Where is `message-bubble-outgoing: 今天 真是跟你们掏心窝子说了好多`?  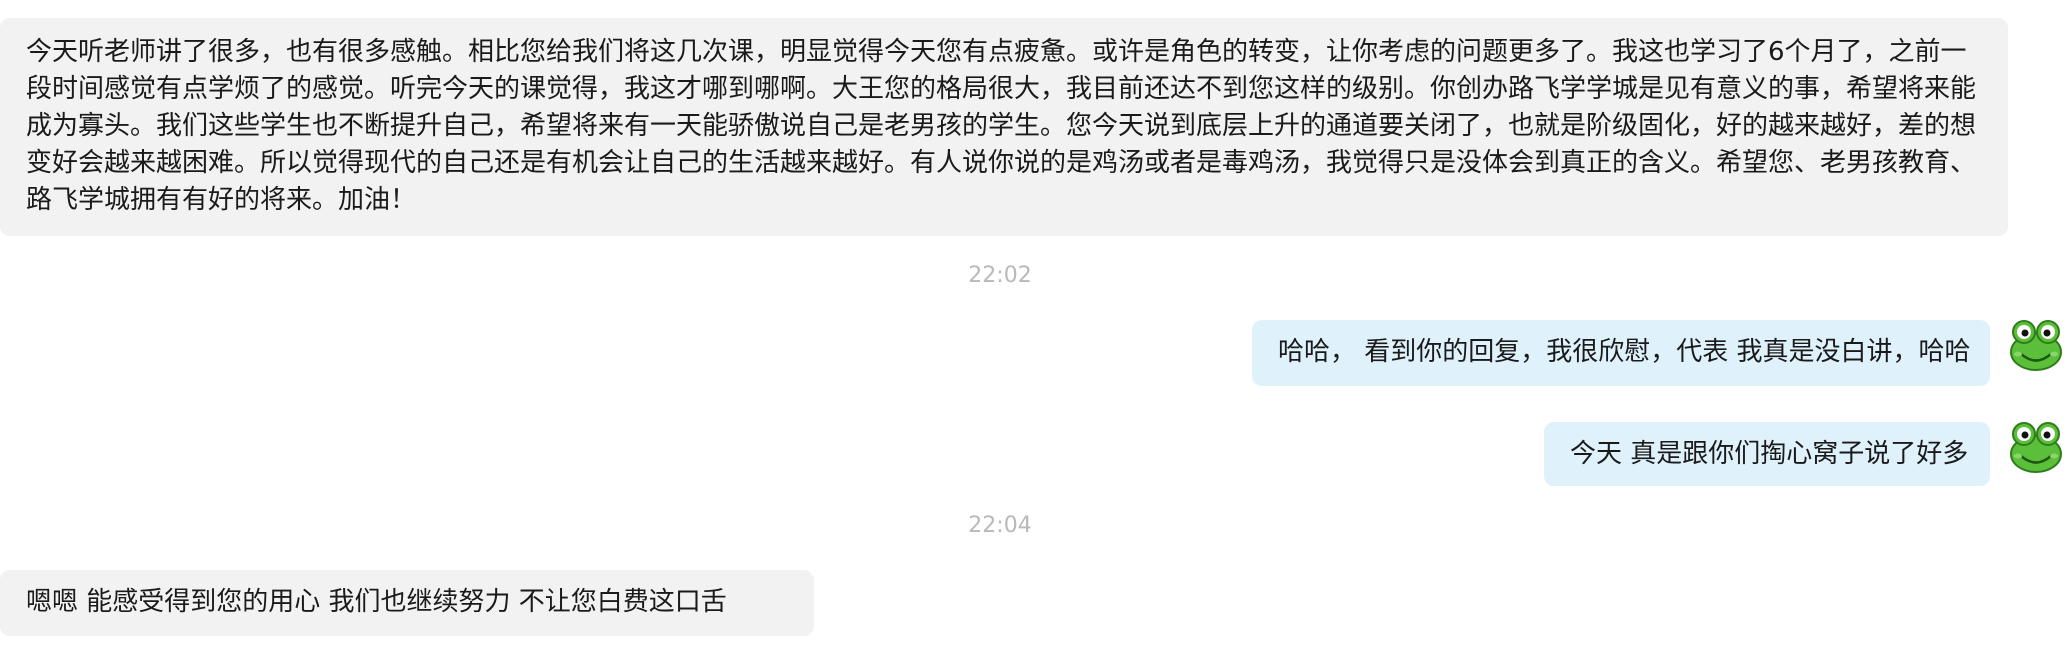 message-bubble-outgoing: 今天 真是跟你们掏心窝子说了好多 is located at coordinates (1767, 454).